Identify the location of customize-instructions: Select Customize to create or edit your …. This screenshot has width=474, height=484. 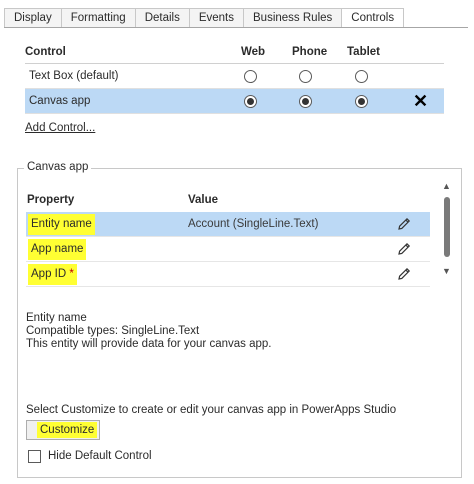
(211, 410).